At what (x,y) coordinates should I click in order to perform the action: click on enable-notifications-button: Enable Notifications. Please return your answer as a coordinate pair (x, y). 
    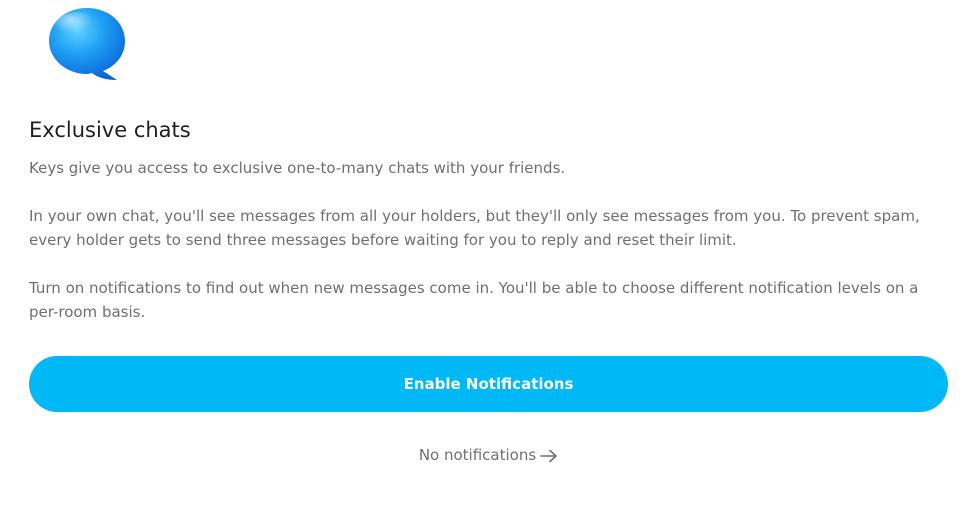
    Looking at the image, I should click on (488, 384).